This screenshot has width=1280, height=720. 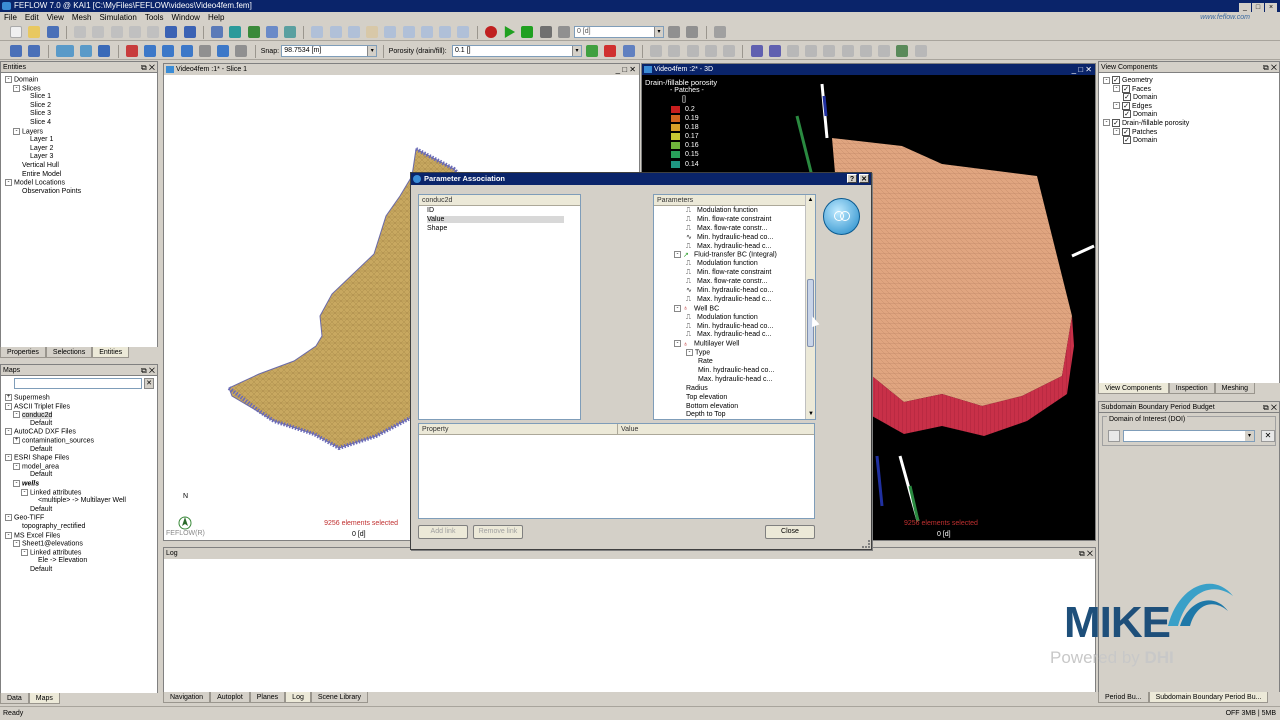 What do you see at coordinates (223, 51) in the screenshot?
I see `brush-icon` at bounding box center [223, 51].